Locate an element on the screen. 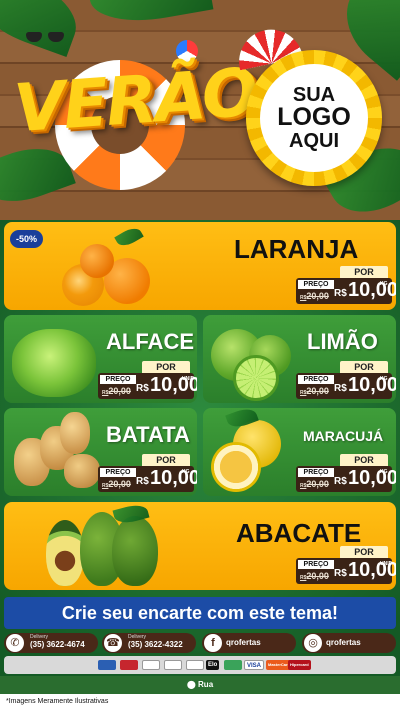  payment-methods-bar: Elo VISA MasterCard Hipercard is located at coordinates (200, 665).